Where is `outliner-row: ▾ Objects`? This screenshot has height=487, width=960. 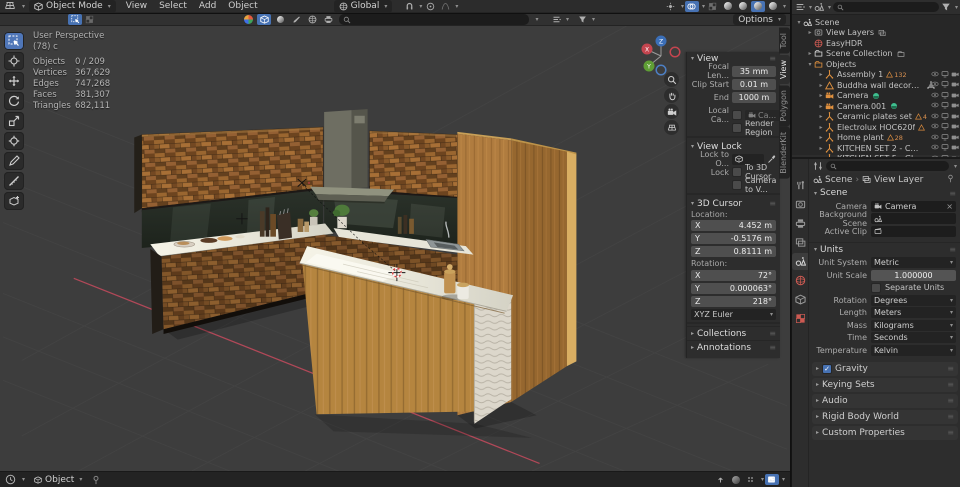
outliner-row: ▾ Objects is located at coordinates (876, 64).